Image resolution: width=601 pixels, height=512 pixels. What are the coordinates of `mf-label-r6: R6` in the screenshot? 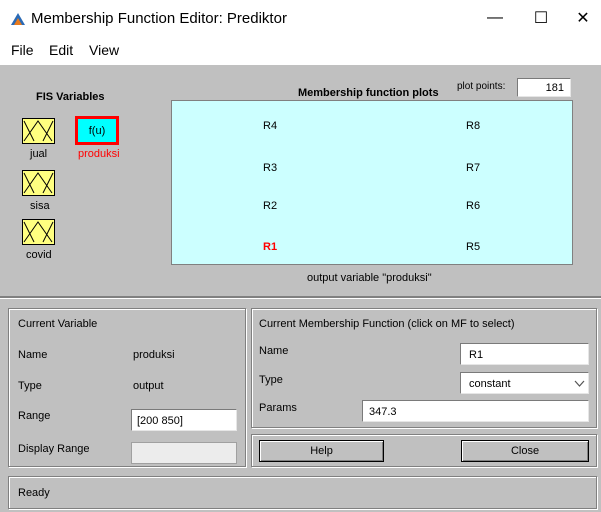 It's located at (473, 206).